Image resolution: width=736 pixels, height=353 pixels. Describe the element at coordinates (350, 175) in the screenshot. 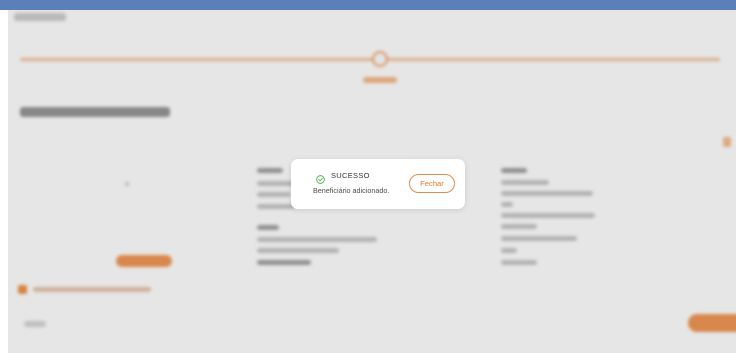

I see `status-title: SUCESSO` at that location.